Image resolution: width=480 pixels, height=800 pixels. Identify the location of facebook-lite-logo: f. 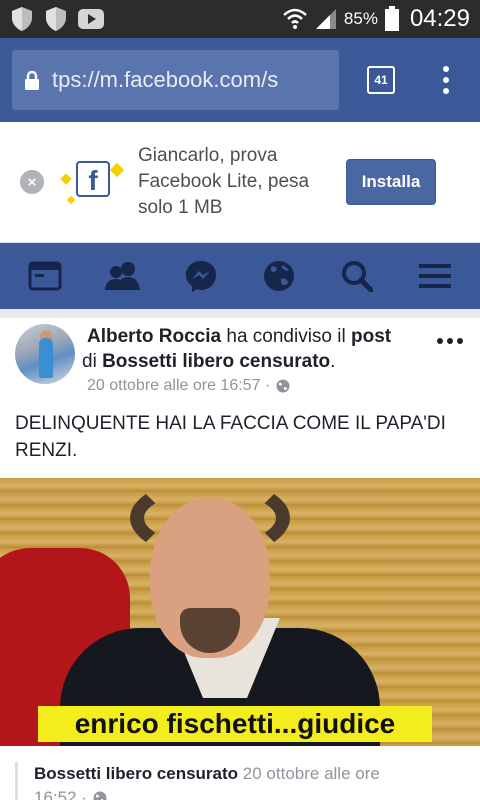
(94, 182).